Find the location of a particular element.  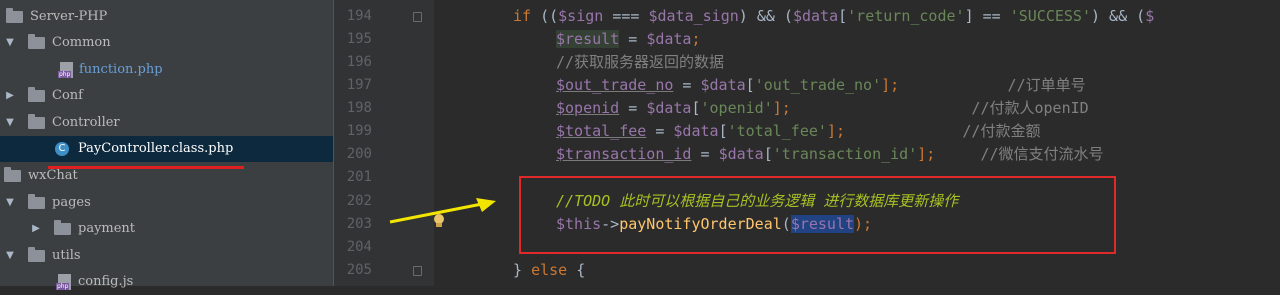

line-number: 198 is located at coordinates (359, 108).